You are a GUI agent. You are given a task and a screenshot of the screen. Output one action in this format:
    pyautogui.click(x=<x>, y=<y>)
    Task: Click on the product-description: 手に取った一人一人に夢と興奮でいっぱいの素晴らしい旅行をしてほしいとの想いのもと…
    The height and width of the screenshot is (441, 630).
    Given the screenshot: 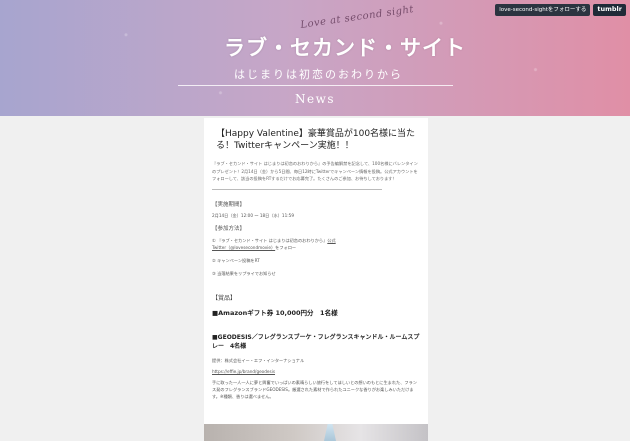 What is the action you would take?
    pyautogui.click(x=314, y=389)
    